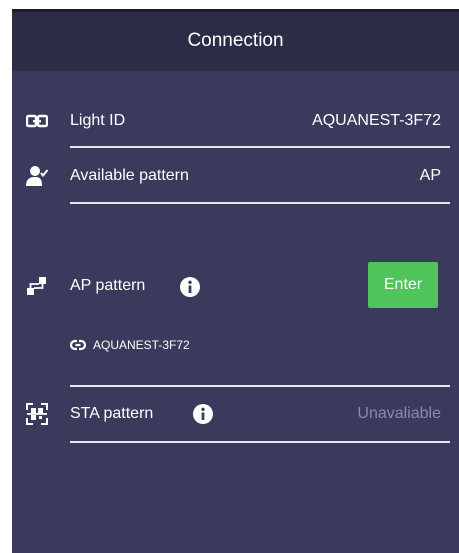 This screenshot has height=553, width=459. Describe the element at coordinates (108, 285) in the screenshot. I see `ap-pattern-label: AP pattern` at that location.